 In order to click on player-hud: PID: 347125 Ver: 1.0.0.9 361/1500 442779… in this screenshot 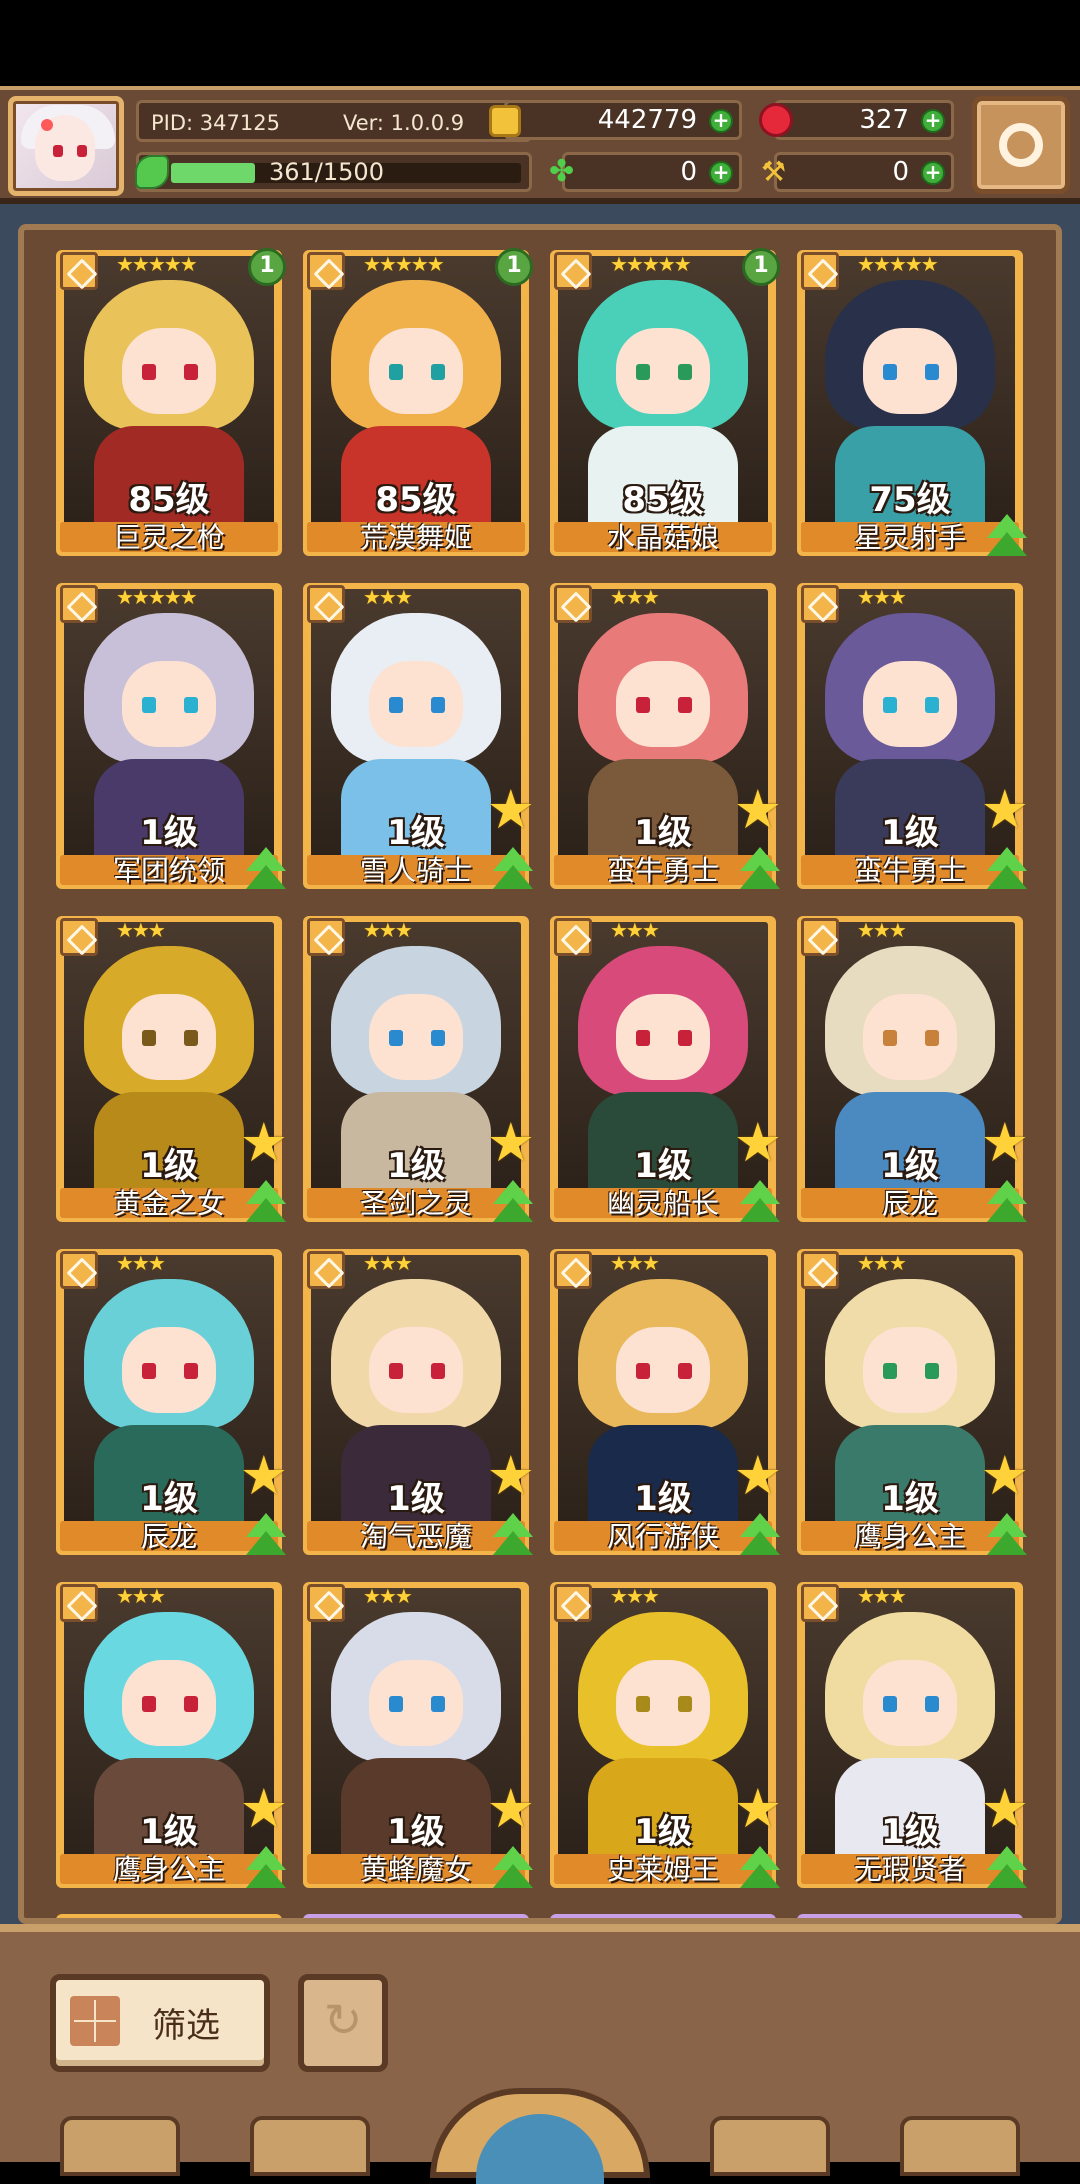, I will do `click(540, 145)`.